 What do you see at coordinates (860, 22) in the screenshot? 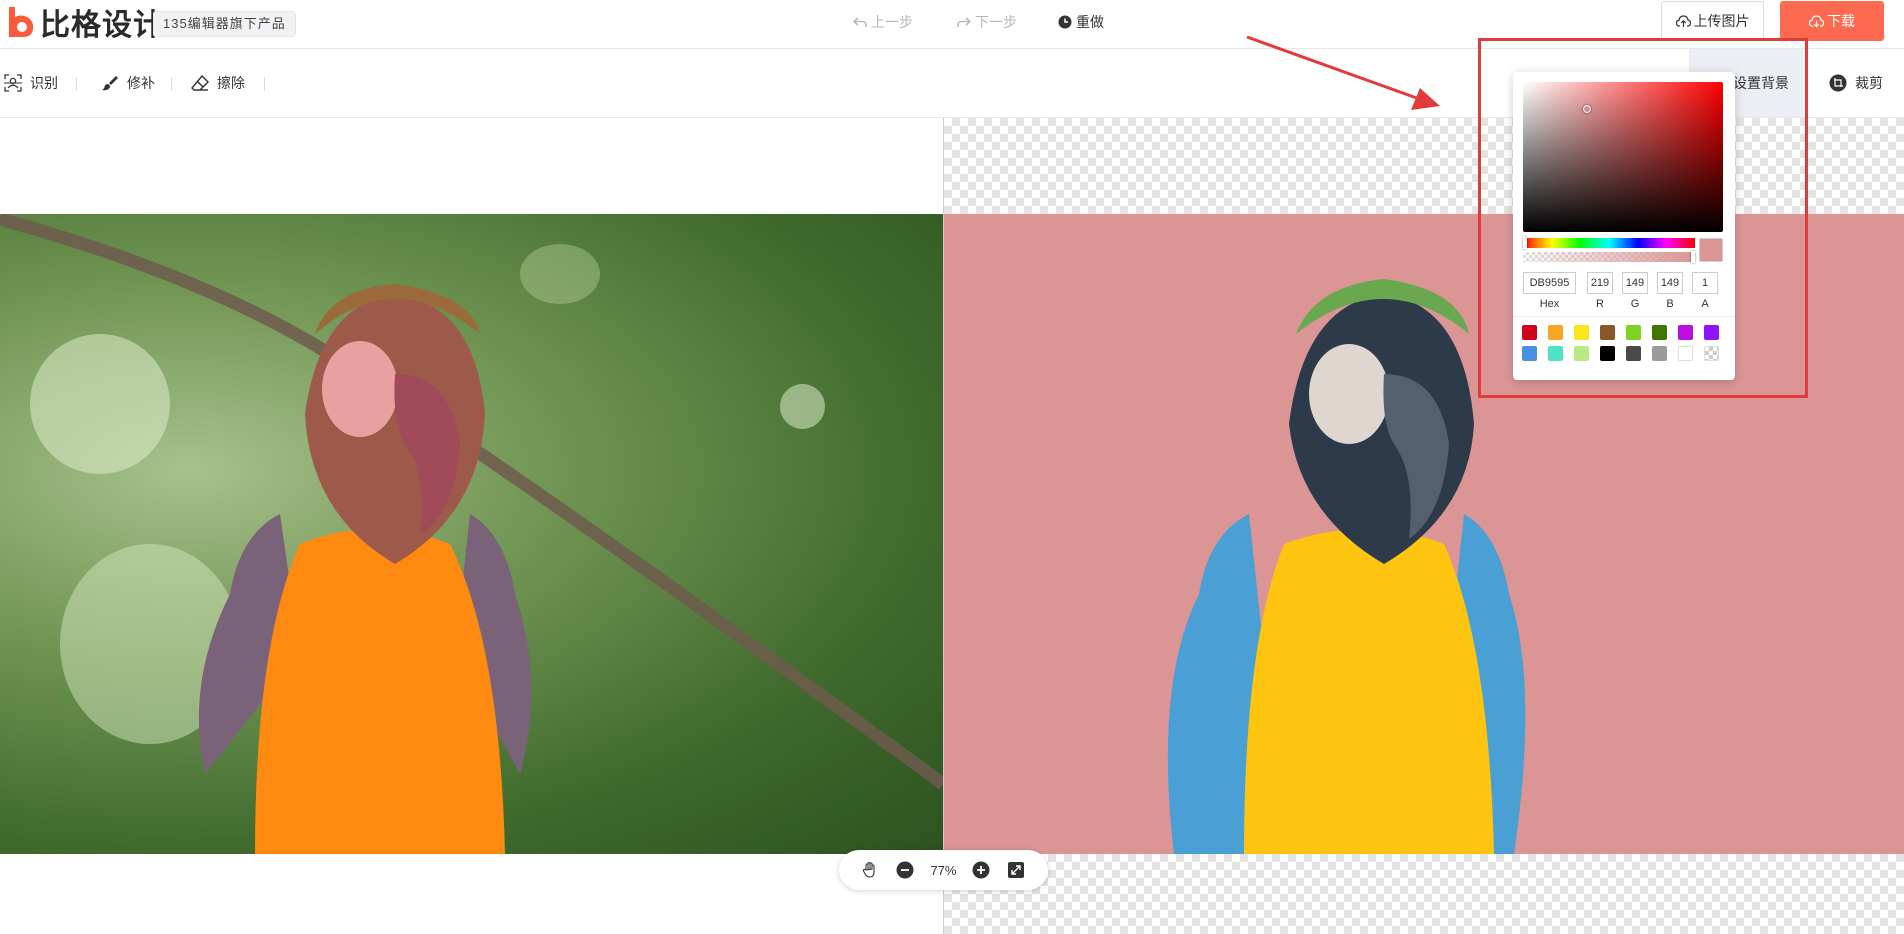
I see `undo-icon` at bounding box center [860, 22].